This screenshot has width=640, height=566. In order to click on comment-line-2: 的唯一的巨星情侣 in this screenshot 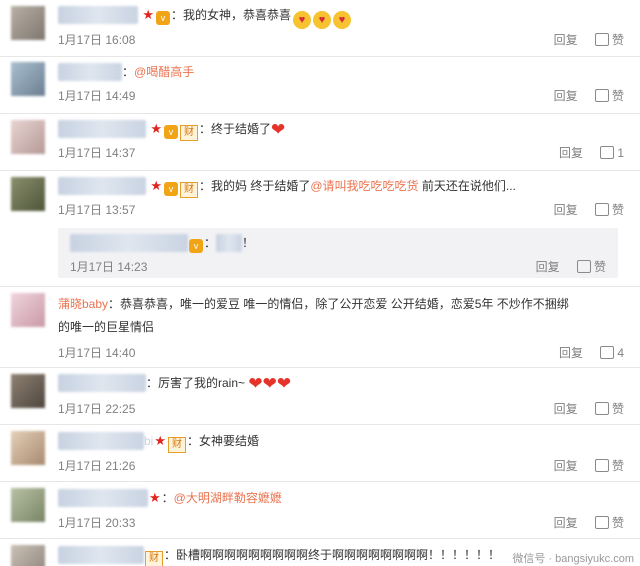, I will do `click(106, 327)`.